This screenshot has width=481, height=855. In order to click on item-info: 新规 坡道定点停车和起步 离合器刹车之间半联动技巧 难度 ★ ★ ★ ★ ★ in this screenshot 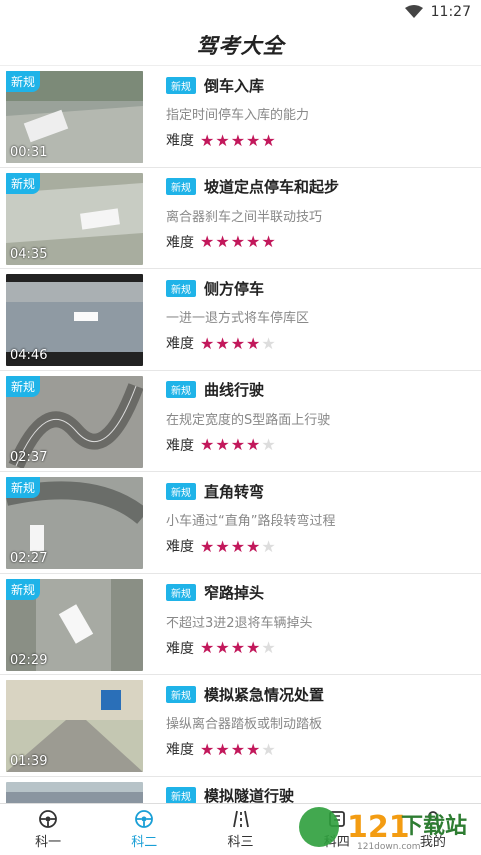, I will do `click(319, 214)`.